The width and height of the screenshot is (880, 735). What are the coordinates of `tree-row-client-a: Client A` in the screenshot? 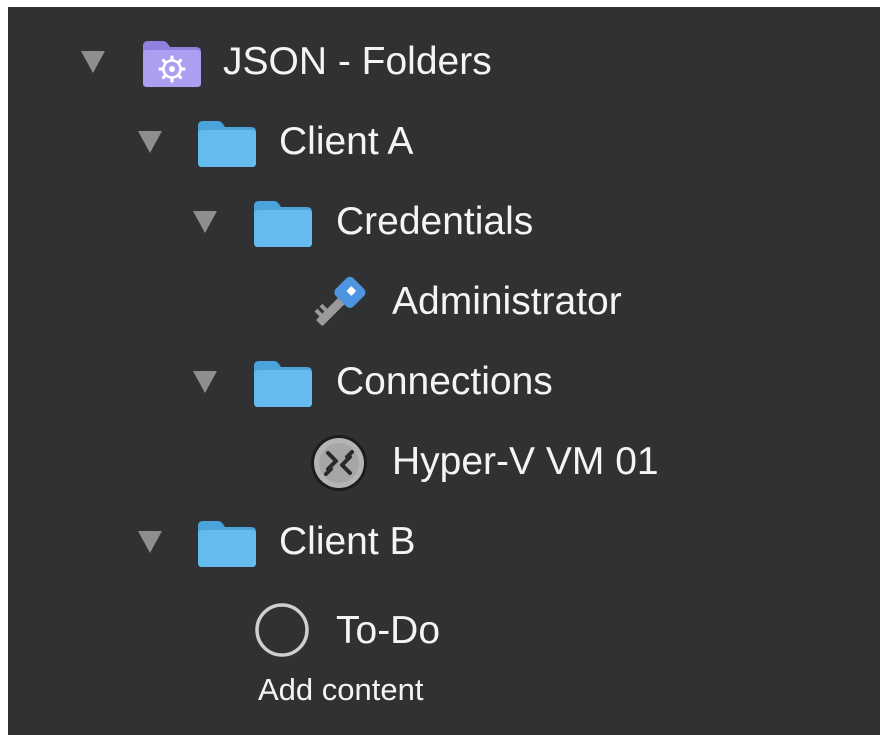 It's located at (438, 142).